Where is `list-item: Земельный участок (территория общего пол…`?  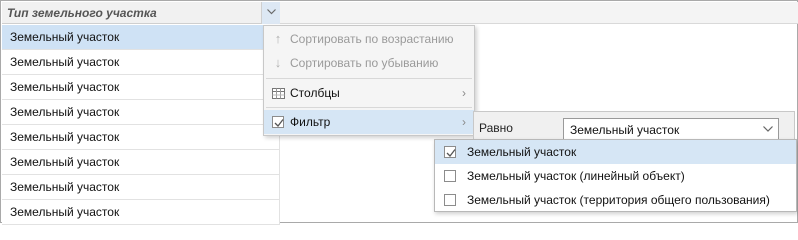 list-item: Земельный участок (территория общего пол… is located at coordinates (615, 200).